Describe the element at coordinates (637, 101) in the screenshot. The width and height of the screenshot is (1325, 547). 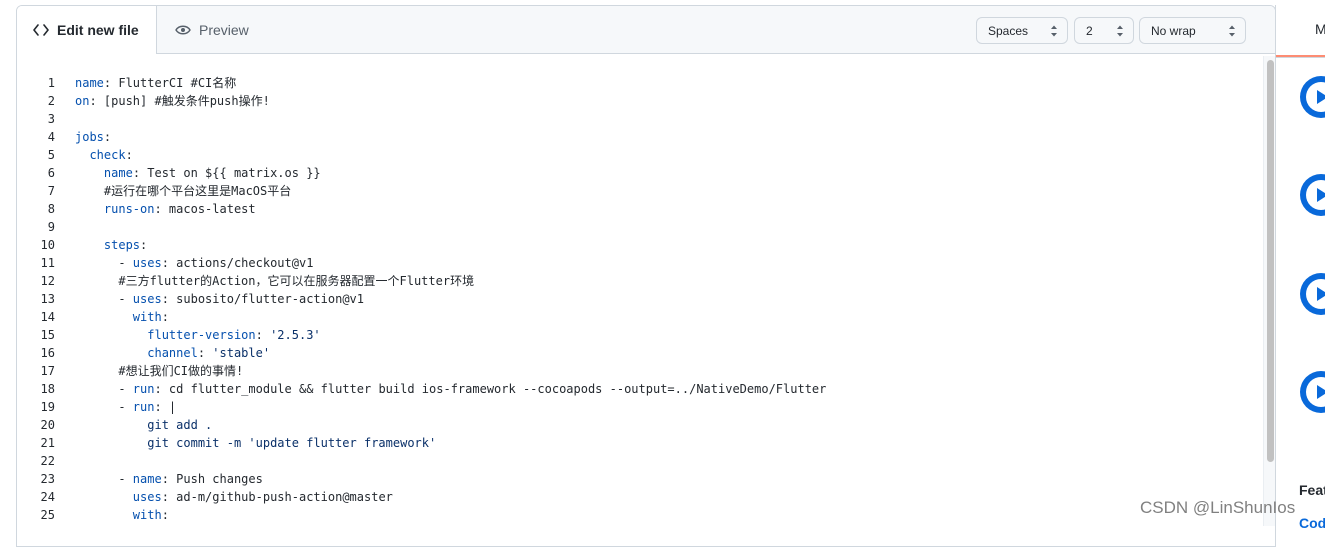
I see `code-line: 2 on: [push] #触发条件push操作!` at that location.